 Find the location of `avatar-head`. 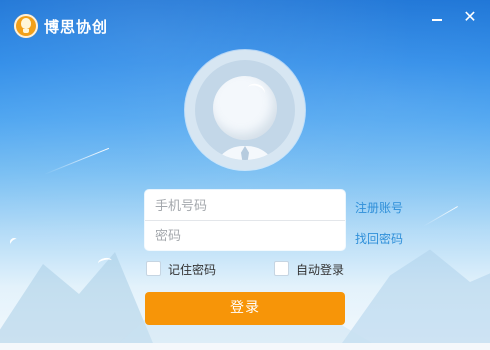

avatar-head is located at coordinates (245, 108).